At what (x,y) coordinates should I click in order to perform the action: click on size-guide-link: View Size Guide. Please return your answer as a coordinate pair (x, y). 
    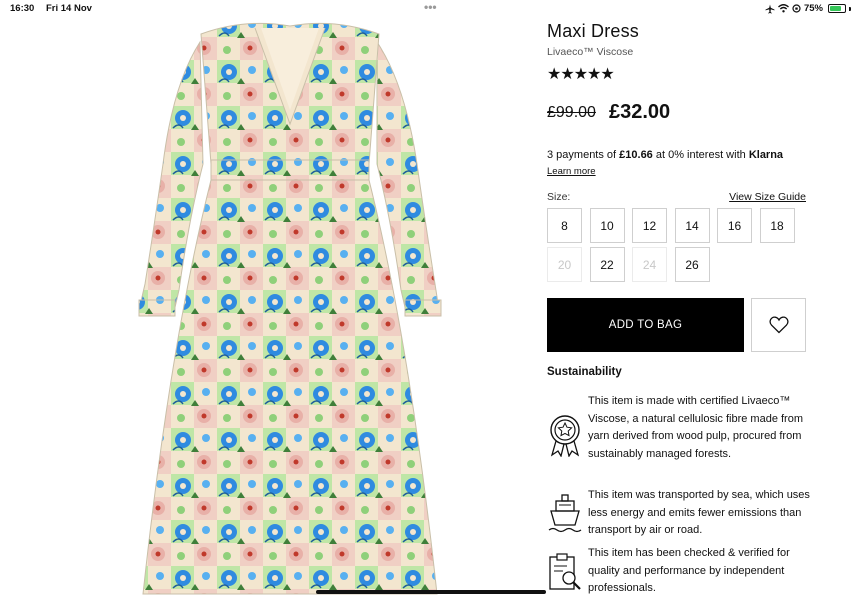
    Looking at the image, I should click on (767, 197).